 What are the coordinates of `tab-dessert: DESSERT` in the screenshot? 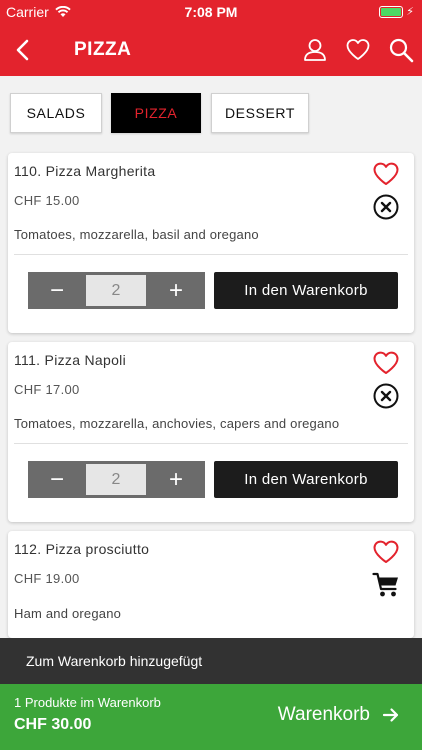 It's located at (260, 113).